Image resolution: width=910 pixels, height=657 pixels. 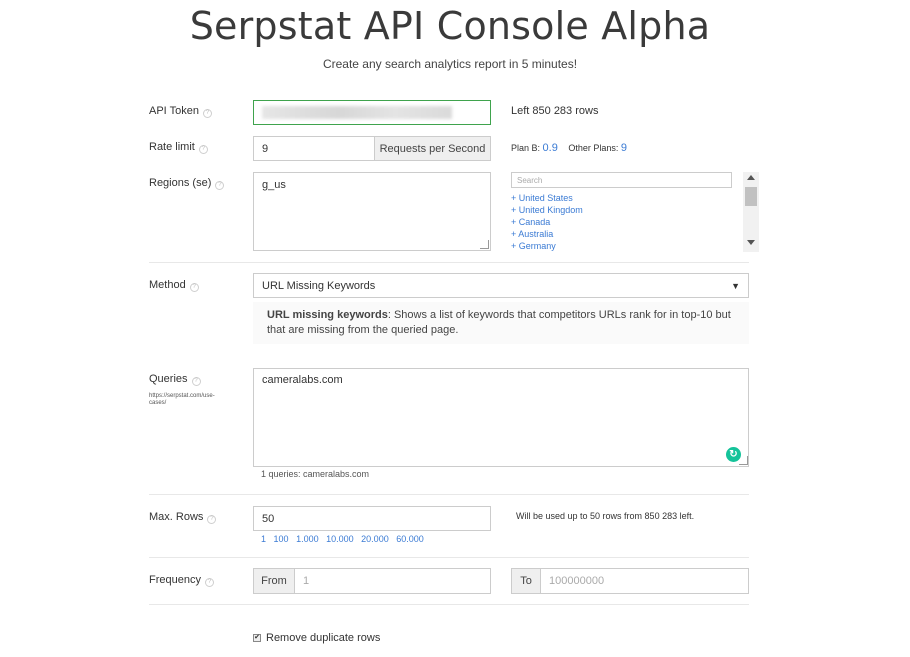 I want to click on max-rows-value: 50, so click(x=268, y=518).